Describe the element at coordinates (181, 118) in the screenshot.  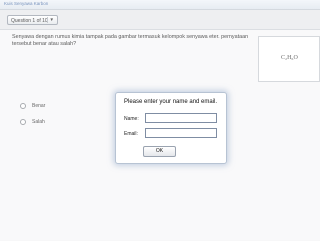
I see `name-input` at that location.